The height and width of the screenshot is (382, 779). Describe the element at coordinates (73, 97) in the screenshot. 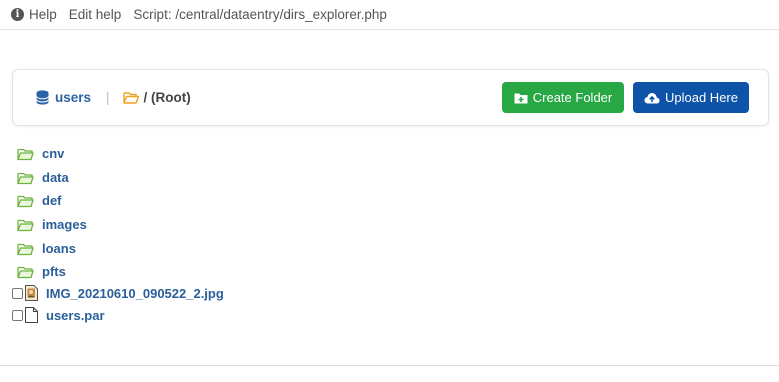

I see `breadcrumb-users-label: users` at that location.